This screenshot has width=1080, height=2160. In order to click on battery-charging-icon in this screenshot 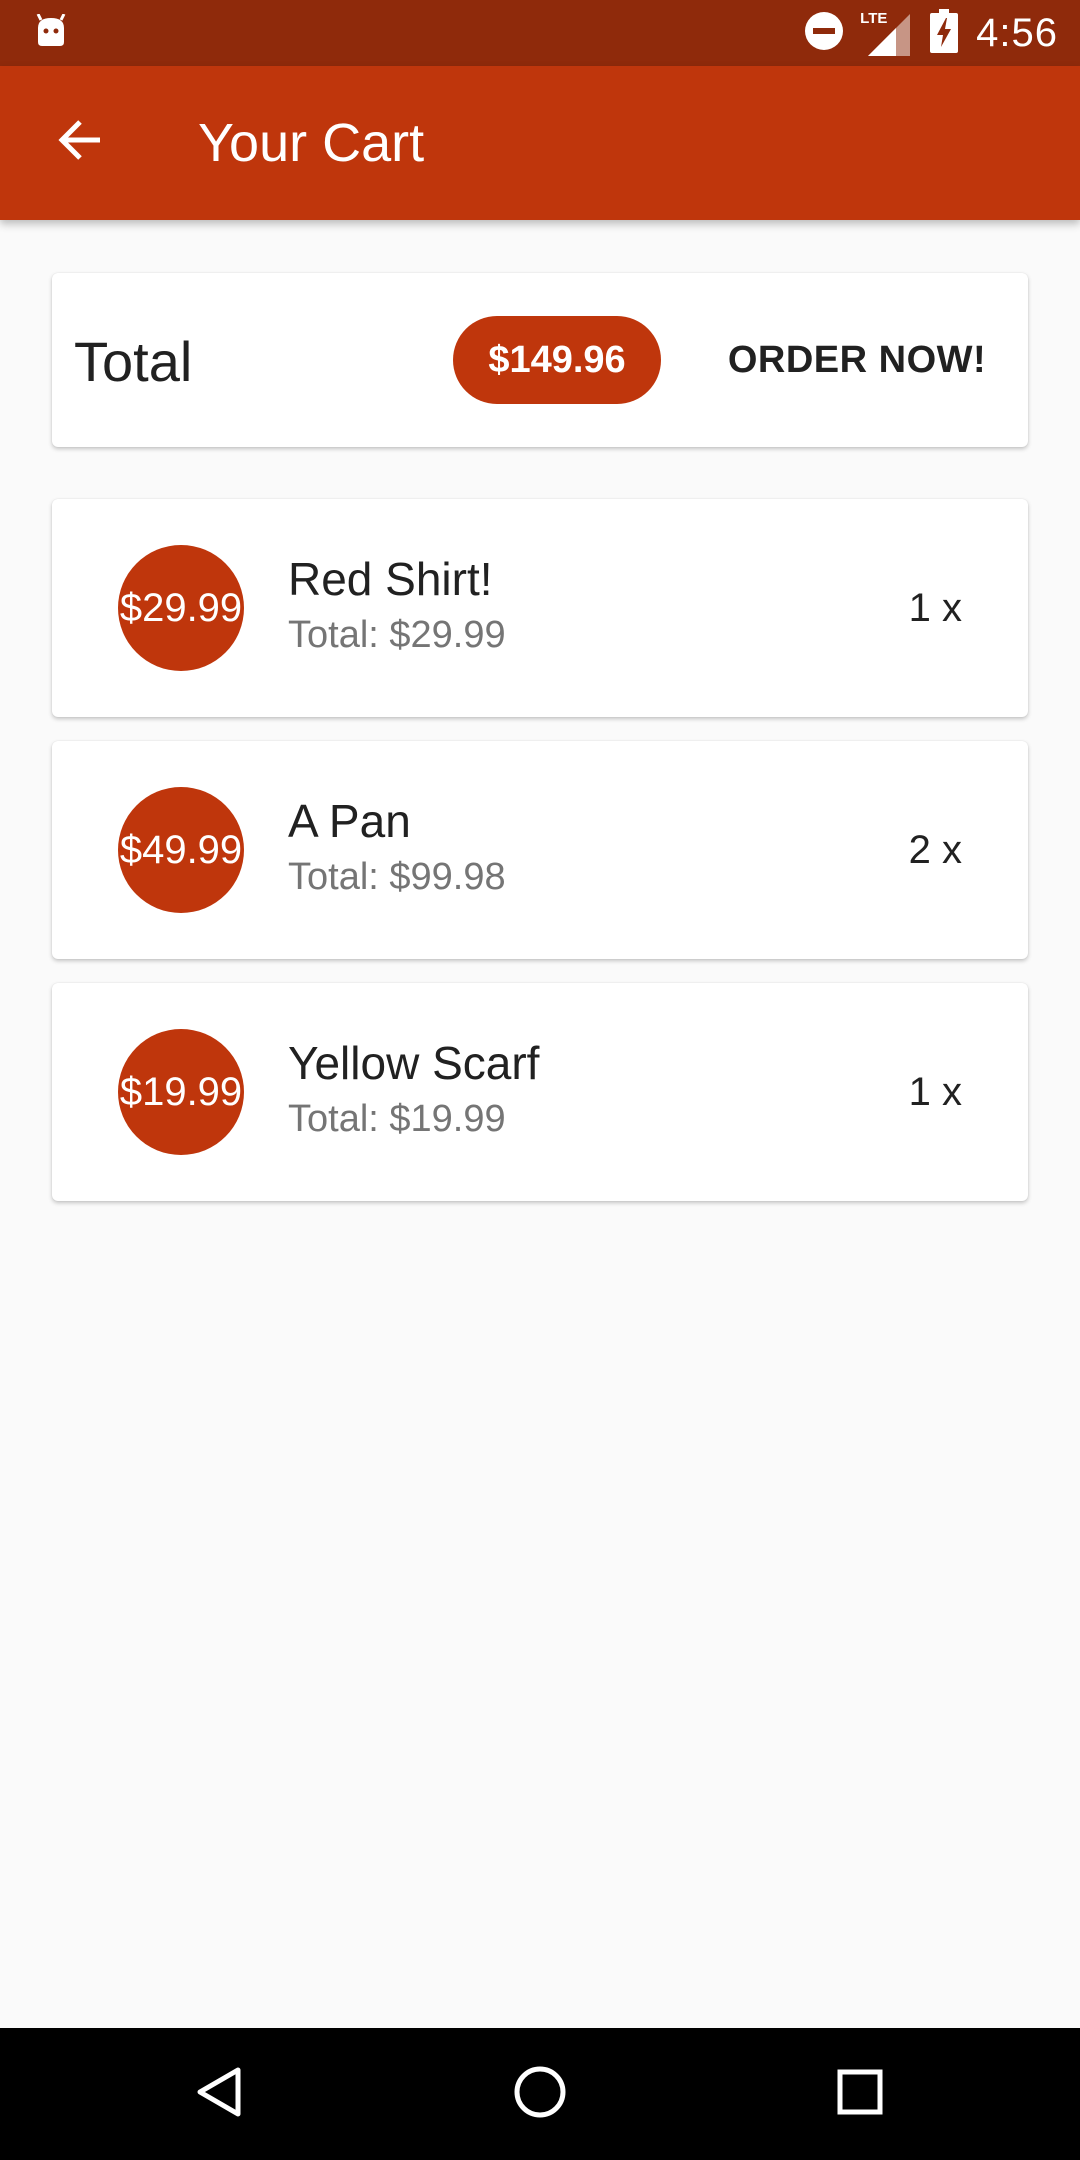, I will do `click(944, 33)`.